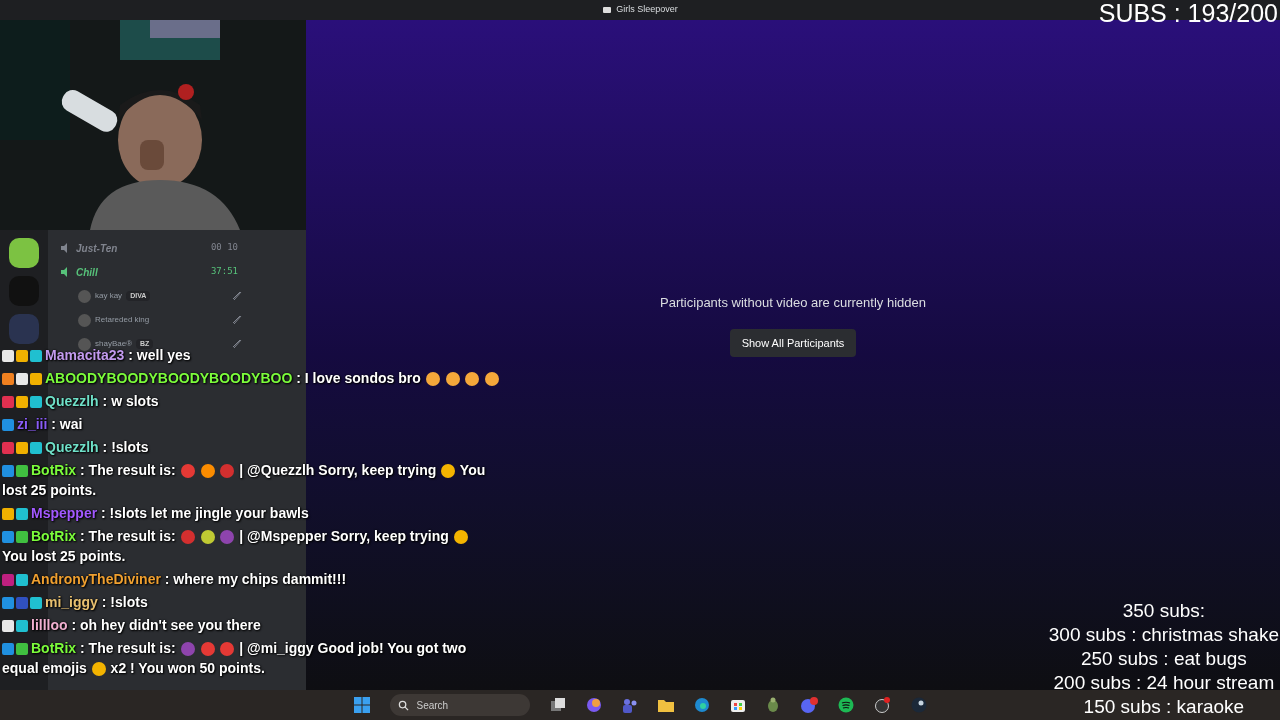  I want to click on chat-message-text: | @Mspepper Sorry, keep trying, so click(344, 536).